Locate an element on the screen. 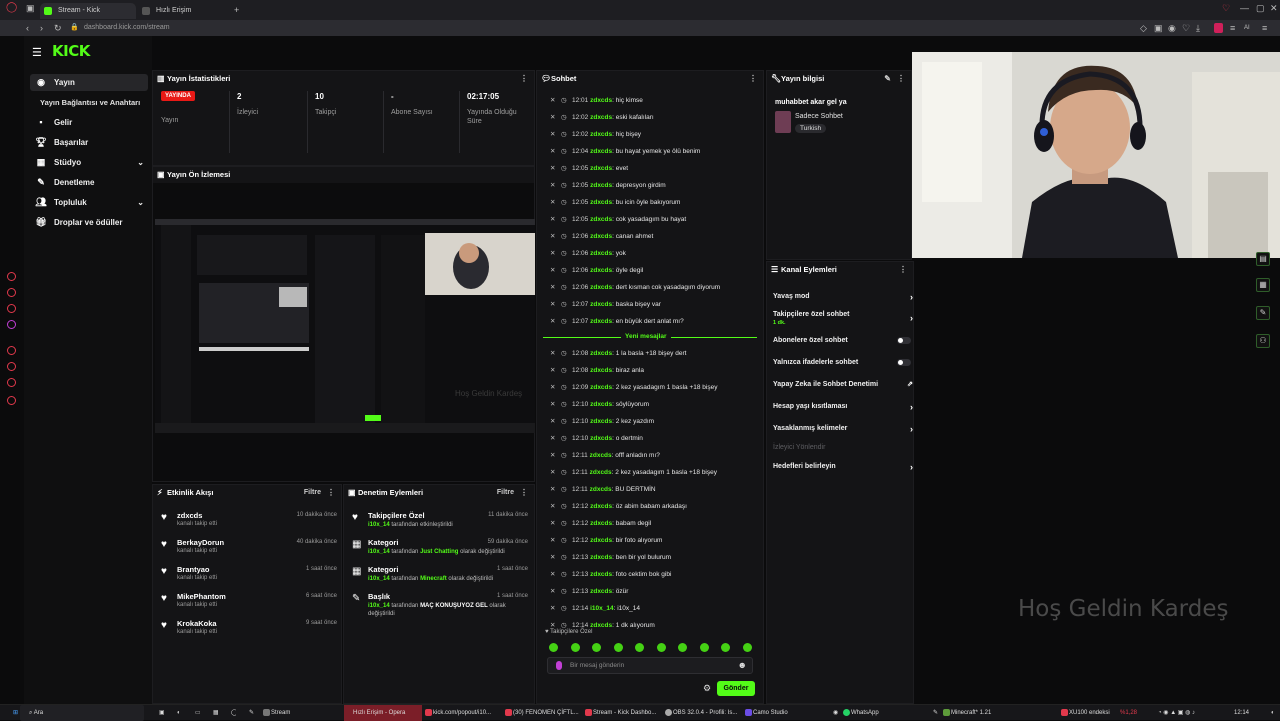 The image size is (1280, 721). chat-message: ✕︎ ◷ 12:02 zdxcds: hiç bişey is located at coordinates (655, 135).